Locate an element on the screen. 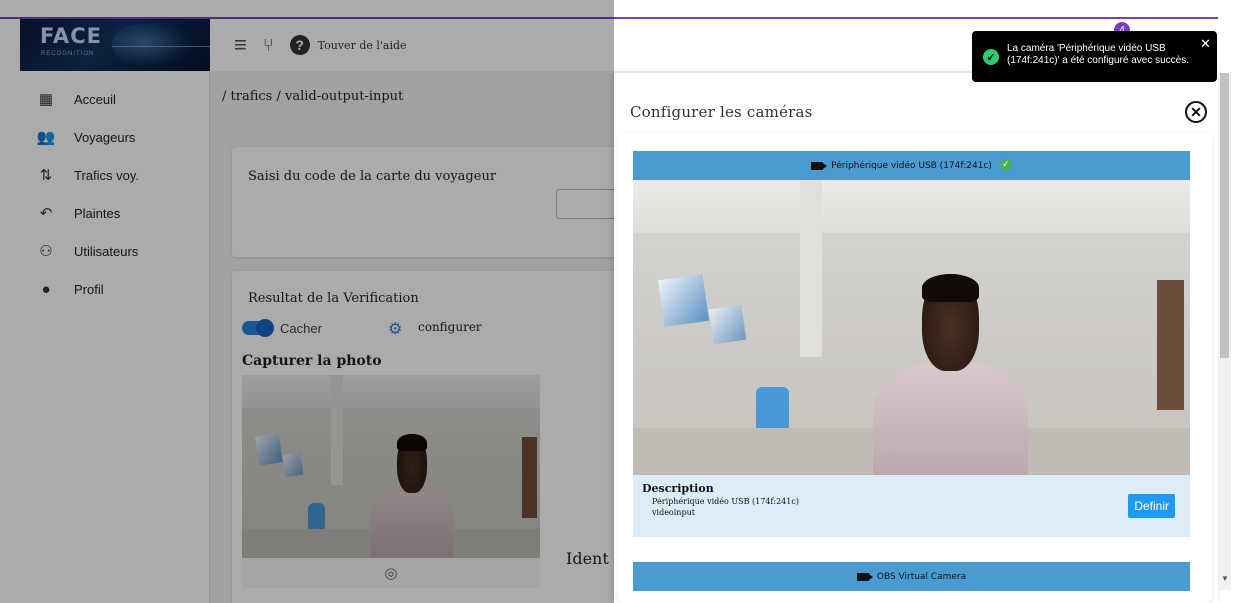 This screenshot has height=603, width=1246. camera-name: Périphérique vidéo USB (174f:241c) is located at coordinates (911, 165).